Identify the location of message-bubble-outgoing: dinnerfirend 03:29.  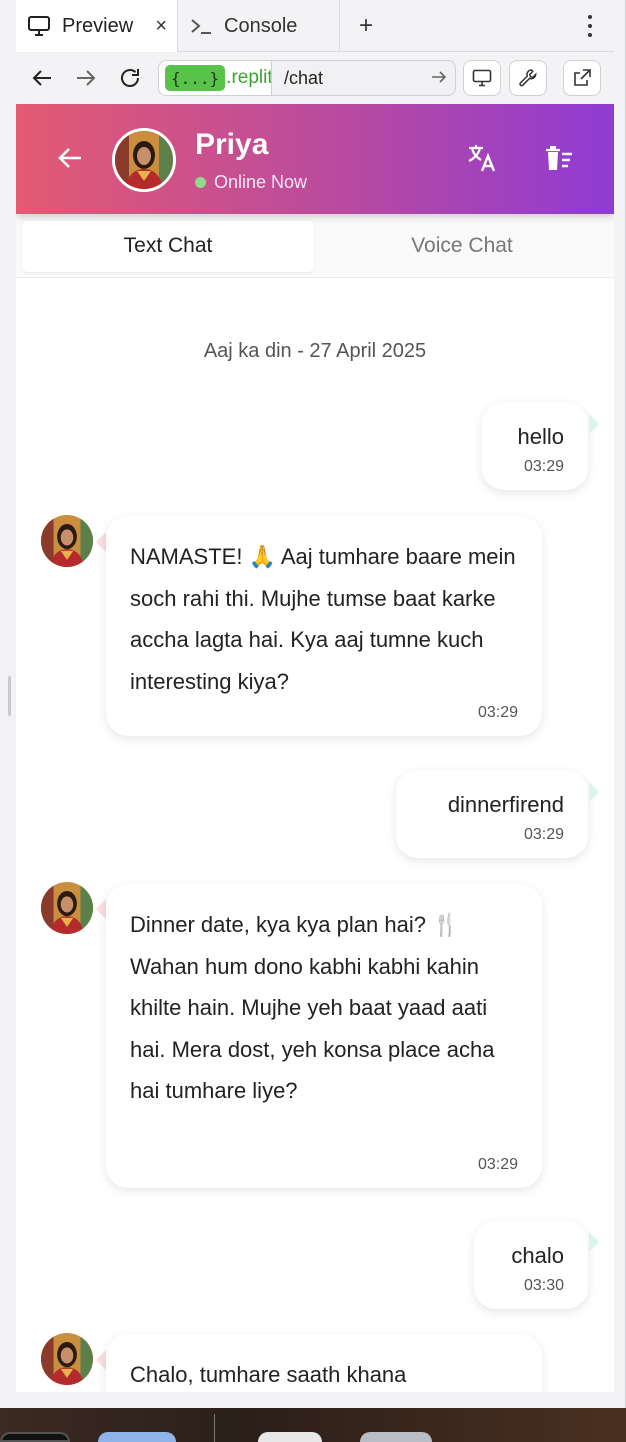
(492, 814).